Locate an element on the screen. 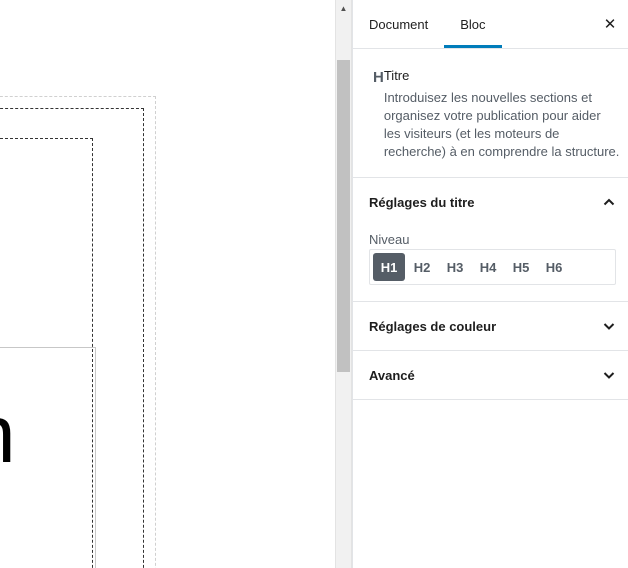  panel-color-settings-toggle: Réglages de couleur is located at coordinates (490, 326).